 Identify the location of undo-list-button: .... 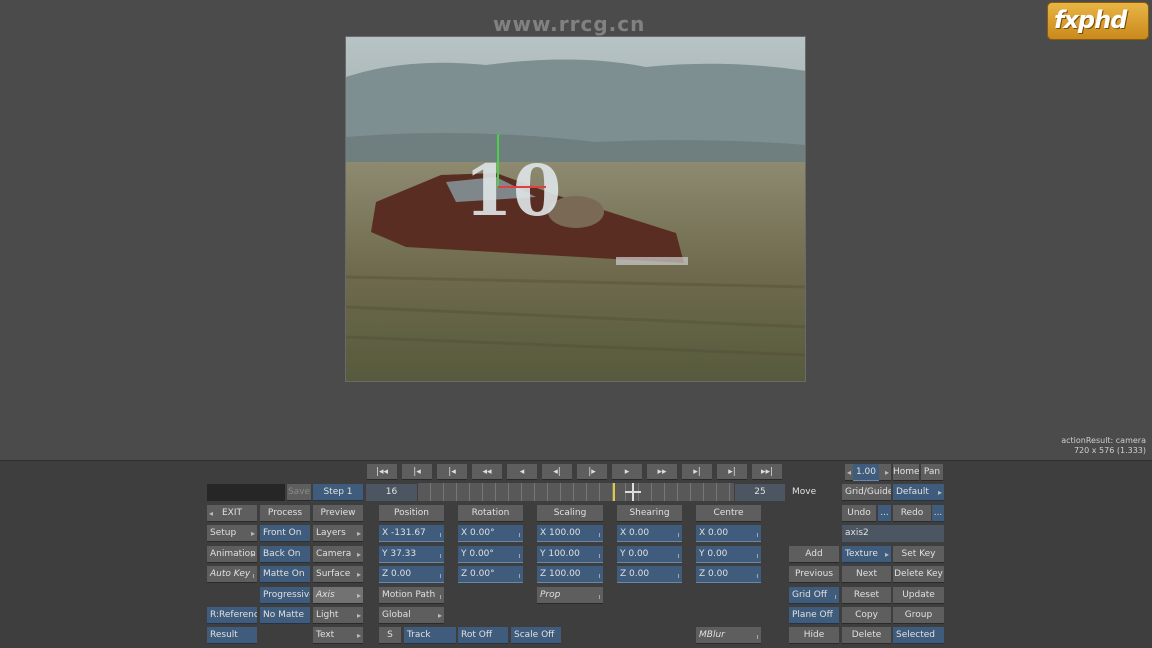
(884, 513).